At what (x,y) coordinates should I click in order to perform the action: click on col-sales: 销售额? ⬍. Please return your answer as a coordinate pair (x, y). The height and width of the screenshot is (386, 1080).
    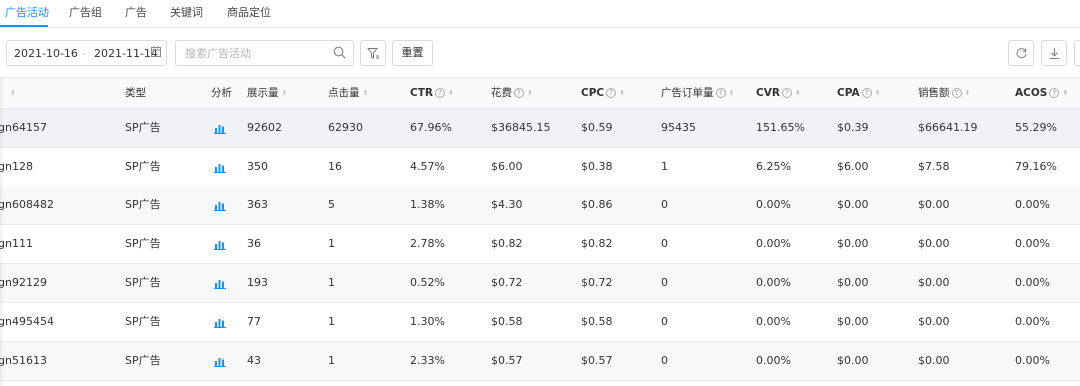
    Looking at the image, I should click on (944, 93).